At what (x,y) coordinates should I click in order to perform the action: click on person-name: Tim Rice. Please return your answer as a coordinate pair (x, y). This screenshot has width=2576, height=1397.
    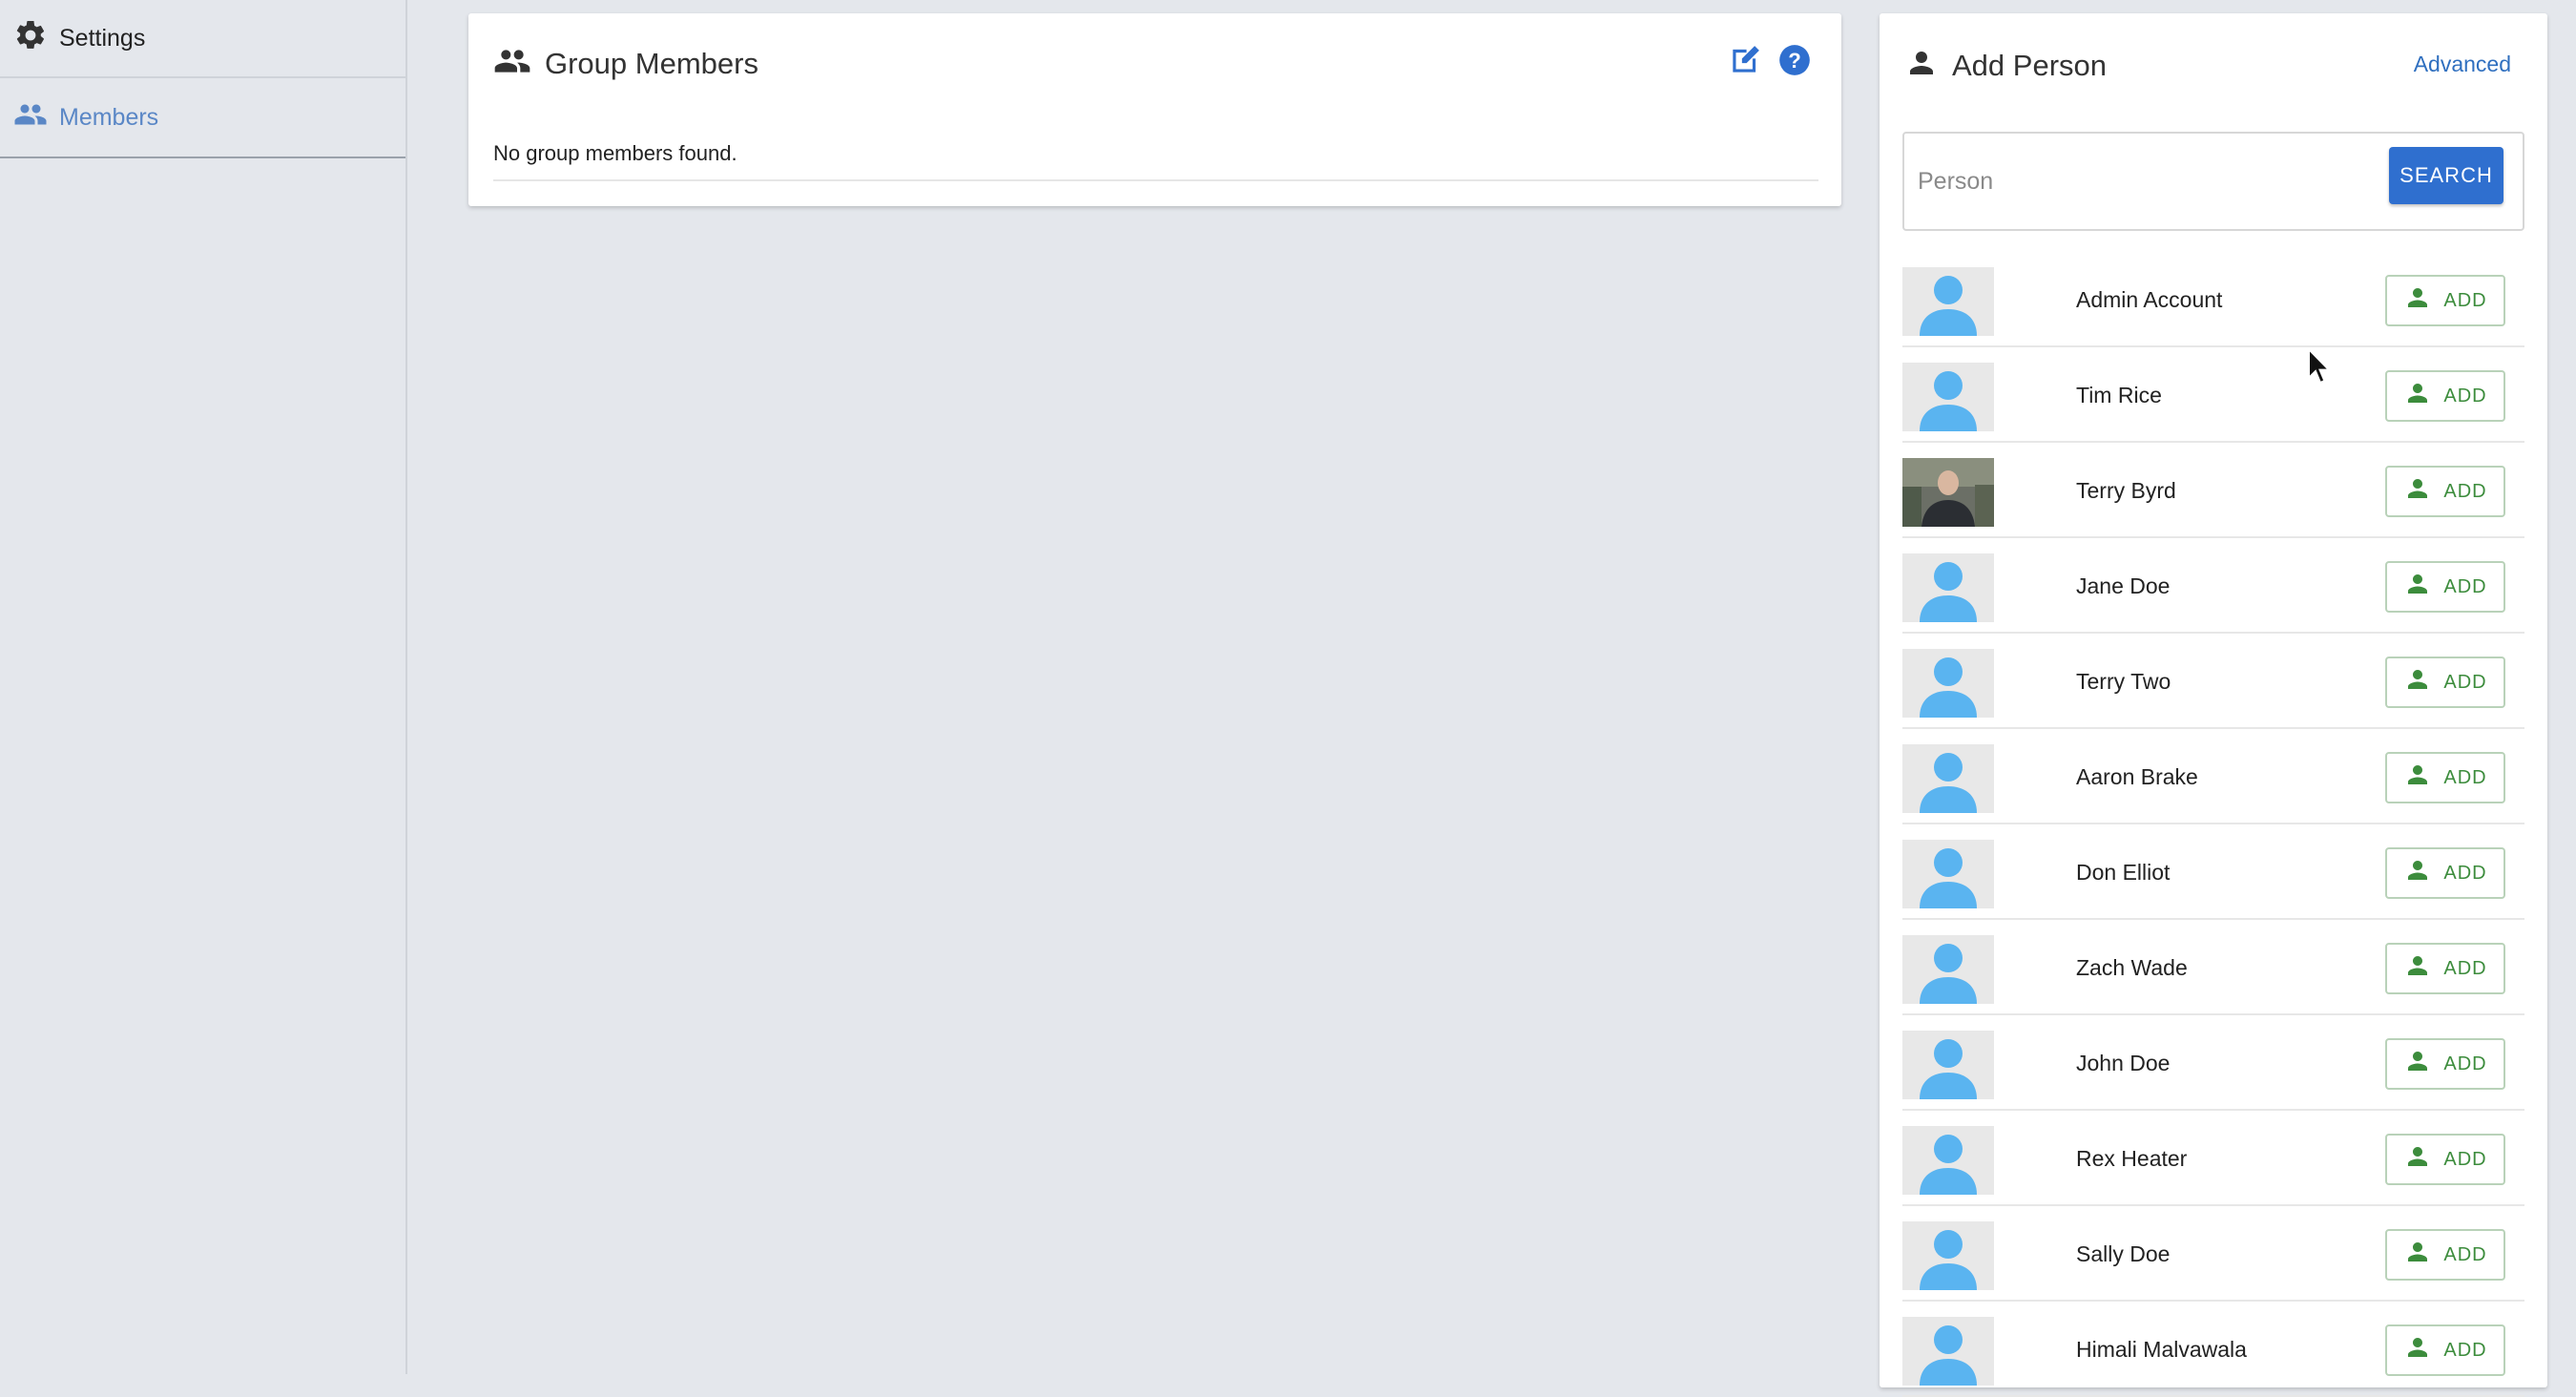
    Looking at the image, I should click on (2119, 395).